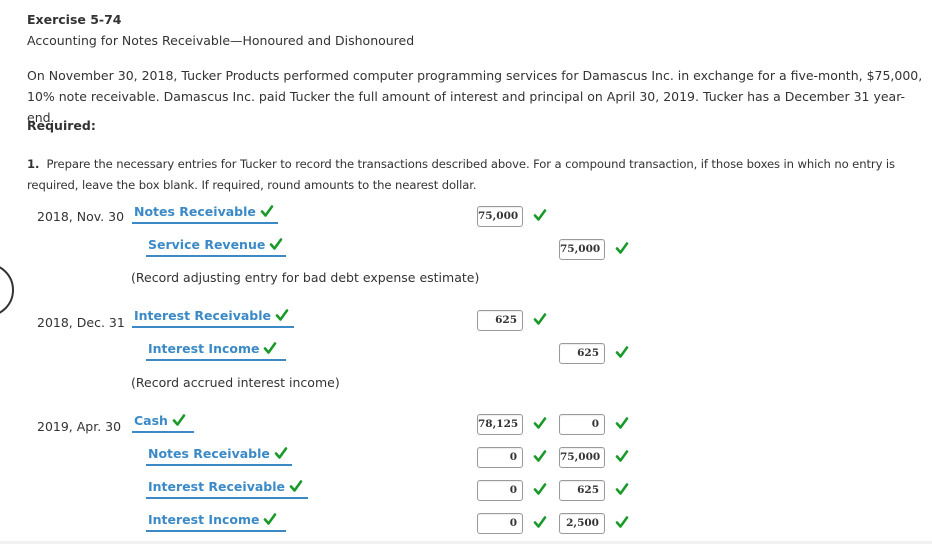 Image resolution: width=932 pixels, height=544 pixels. What do you see at coordinates (61, 125) in the screenshot?
I see `required-heading: Required:` at bounding box center [61, 125].